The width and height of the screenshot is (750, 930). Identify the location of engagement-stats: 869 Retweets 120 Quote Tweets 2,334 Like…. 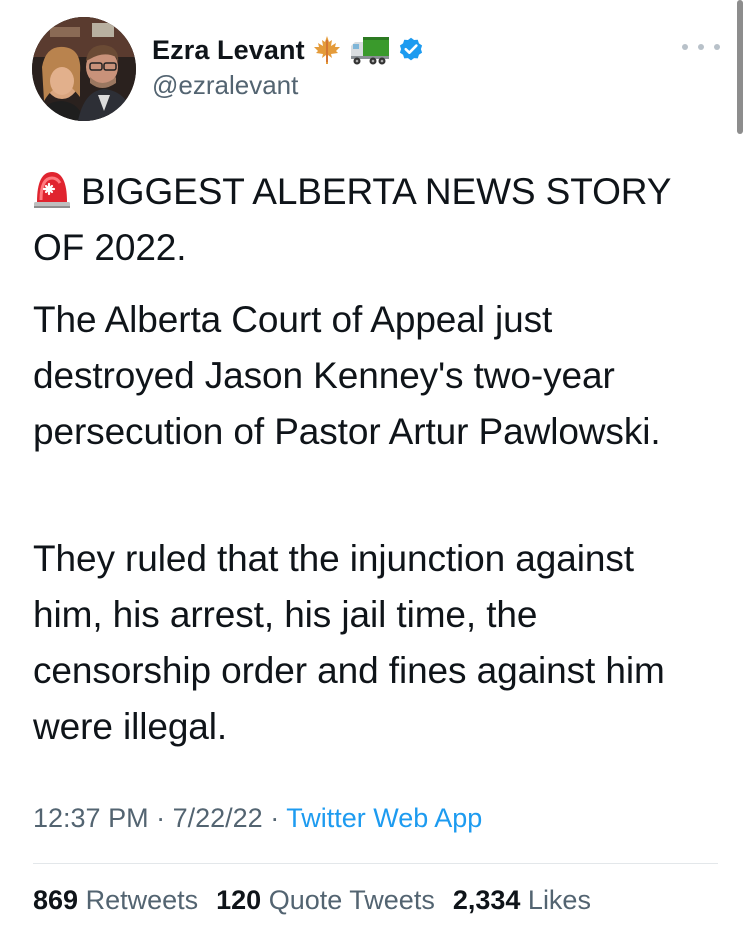
(312, 900).